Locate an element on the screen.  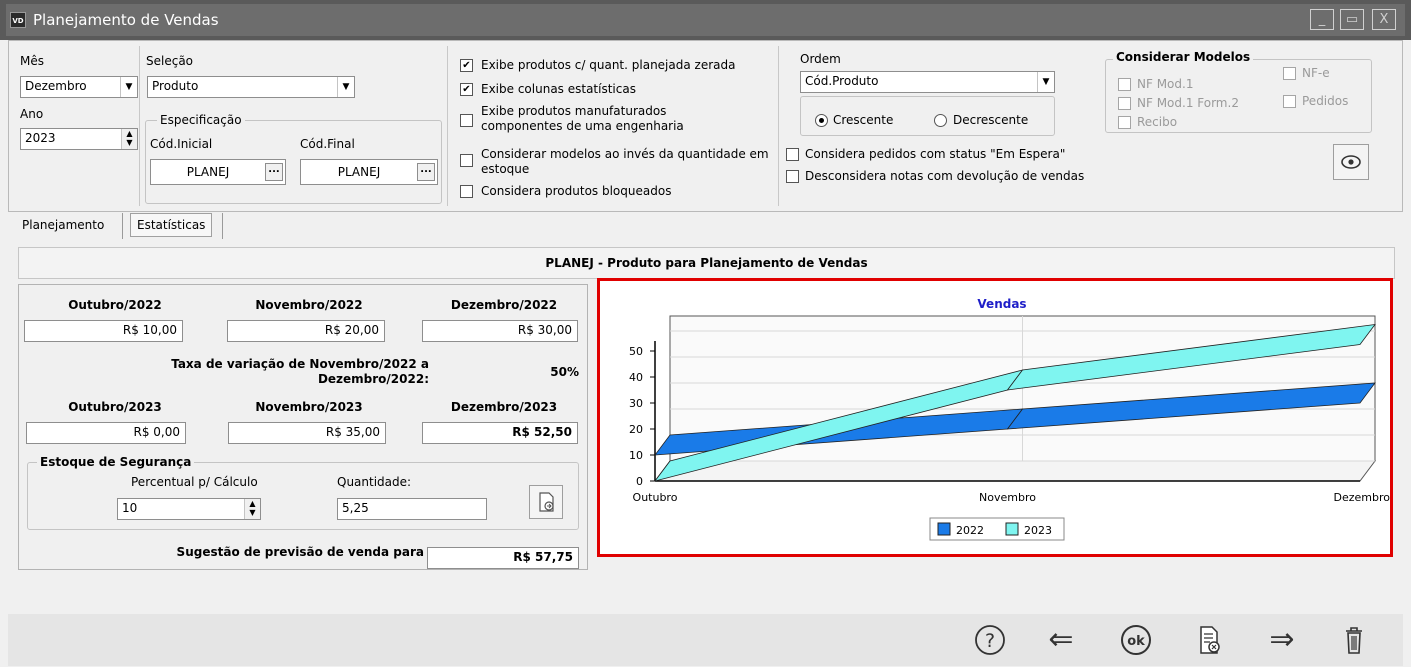
ok-icon: ok is located at coordinates (1136, 640).